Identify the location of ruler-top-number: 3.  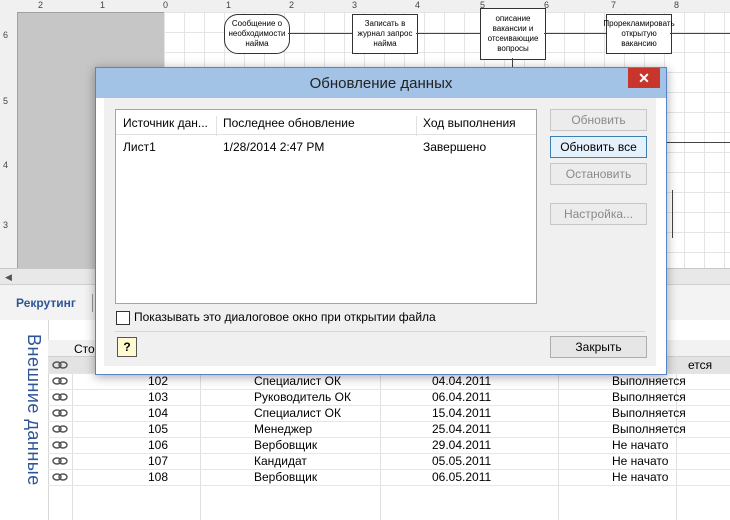
(355, 5).